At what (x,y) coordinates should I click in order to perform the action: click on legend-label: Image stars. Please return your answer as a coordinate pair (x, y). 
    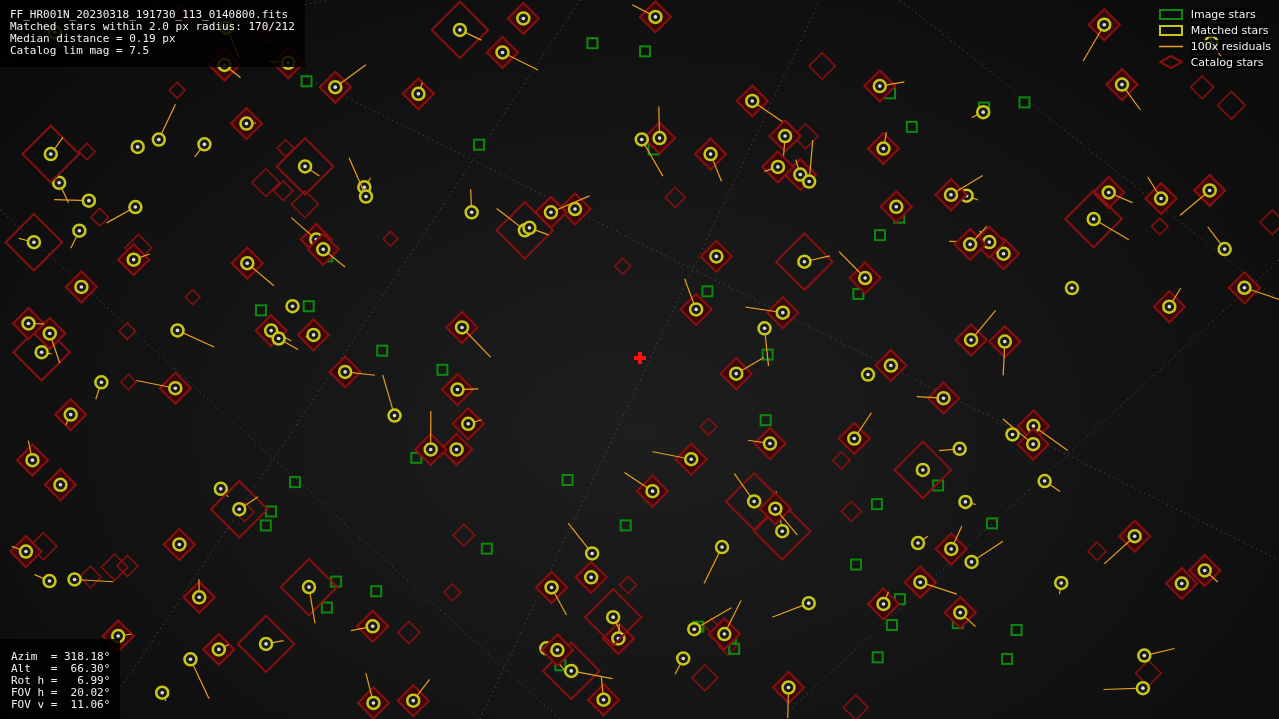
    Looking at the image, I should click on (1223, 14).